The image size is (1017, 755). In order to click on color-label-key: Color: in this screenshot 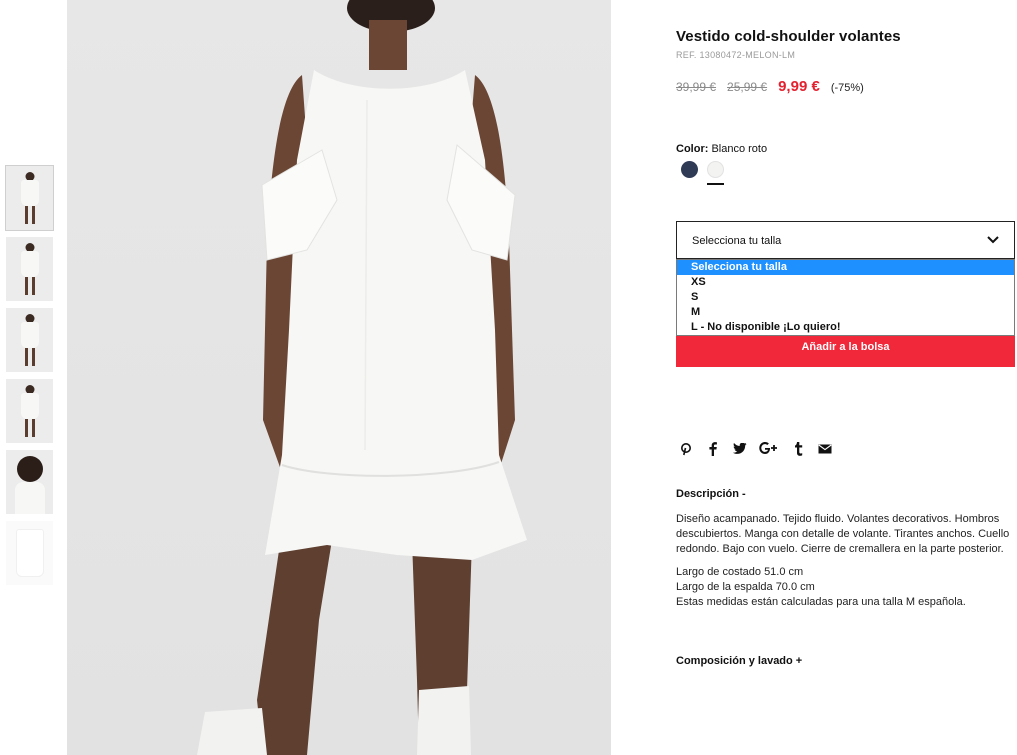, I will do `click(692, 149)`.